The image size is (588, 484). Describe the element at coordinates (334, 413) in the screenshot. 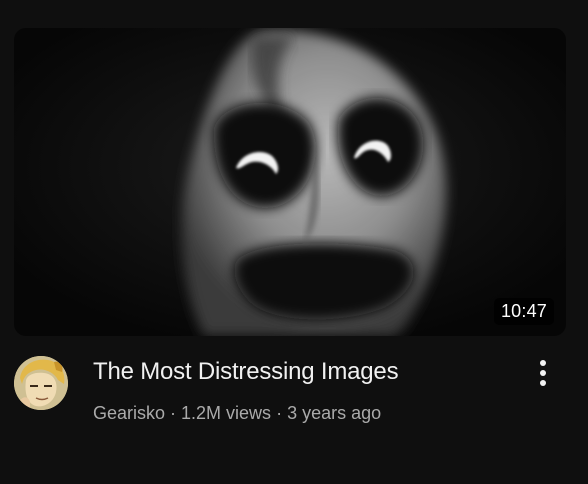

I see `upload-age: 3 years ago` at that location.